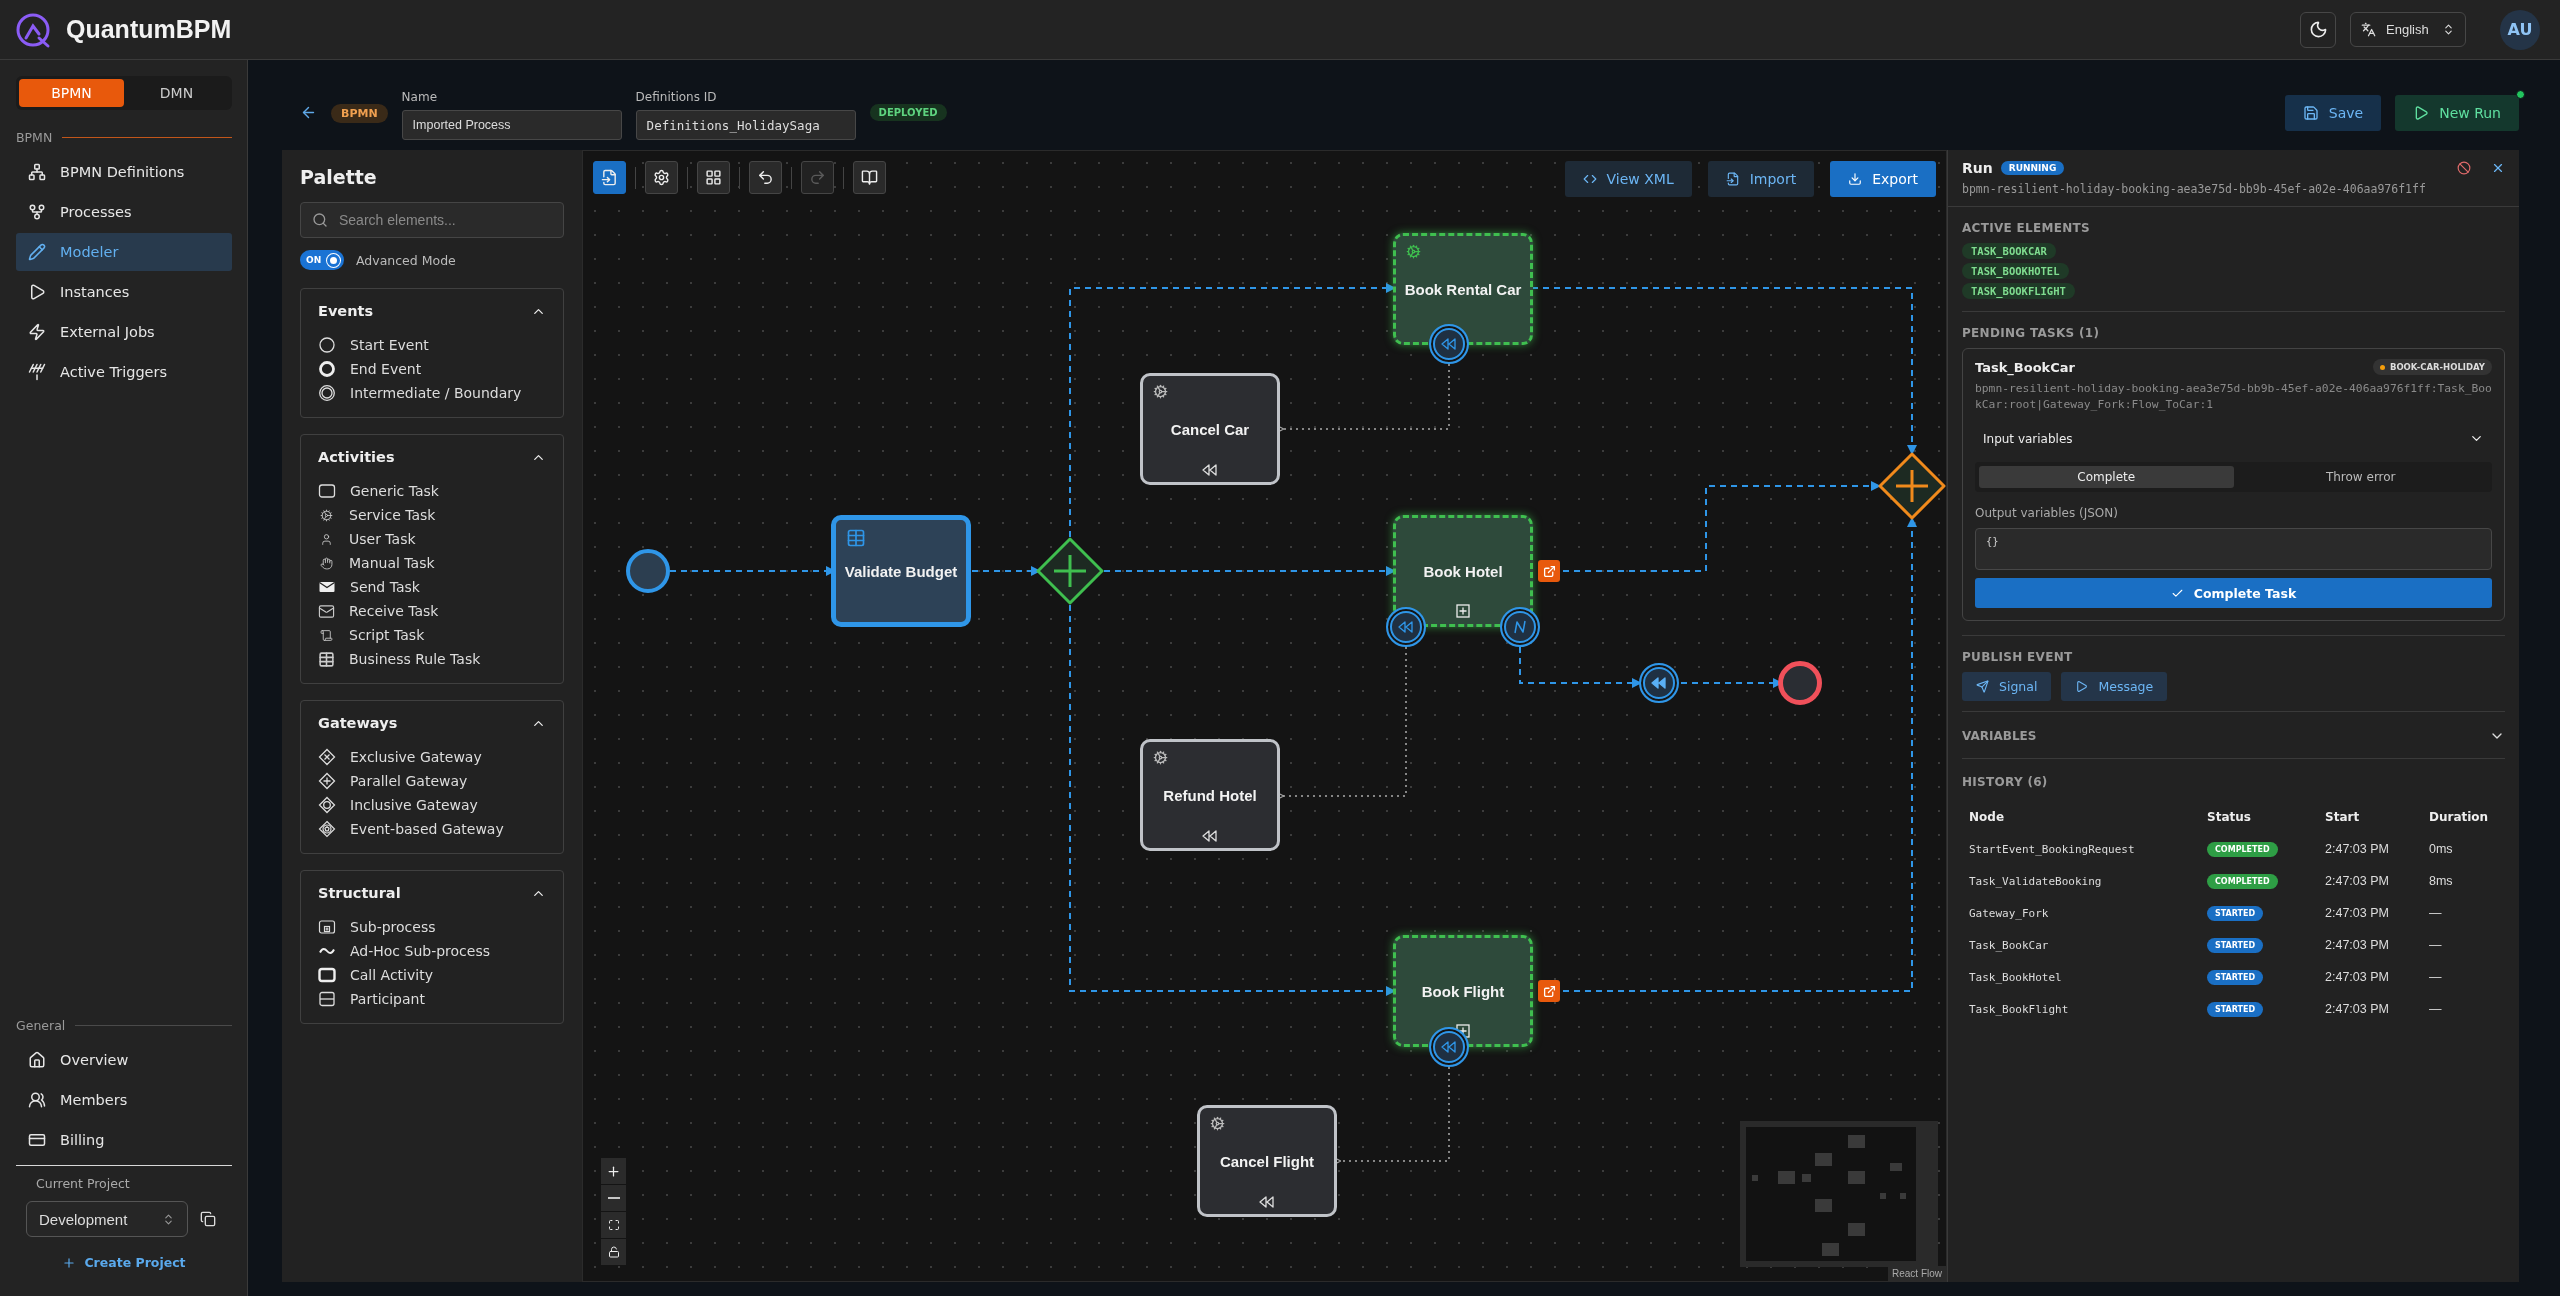 The image size is (2560, 1296). I want to click on field-label: Name, so click(419, 97).